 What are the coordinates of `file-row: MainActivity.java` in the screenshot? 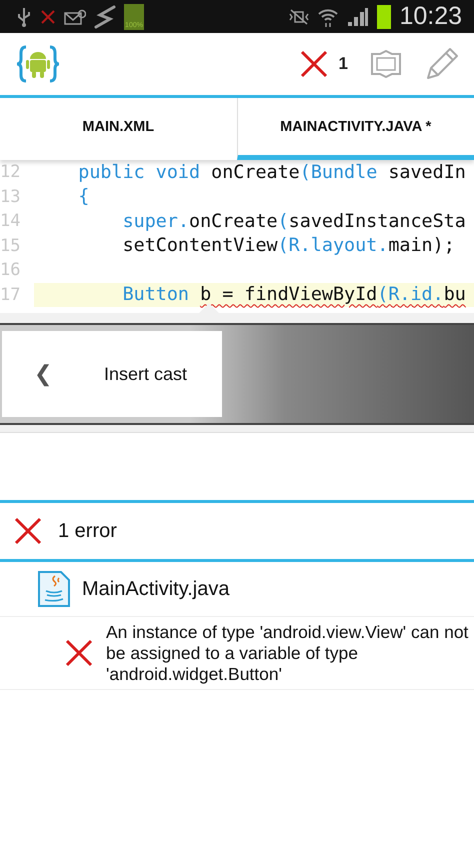 It's located at (237, 589).